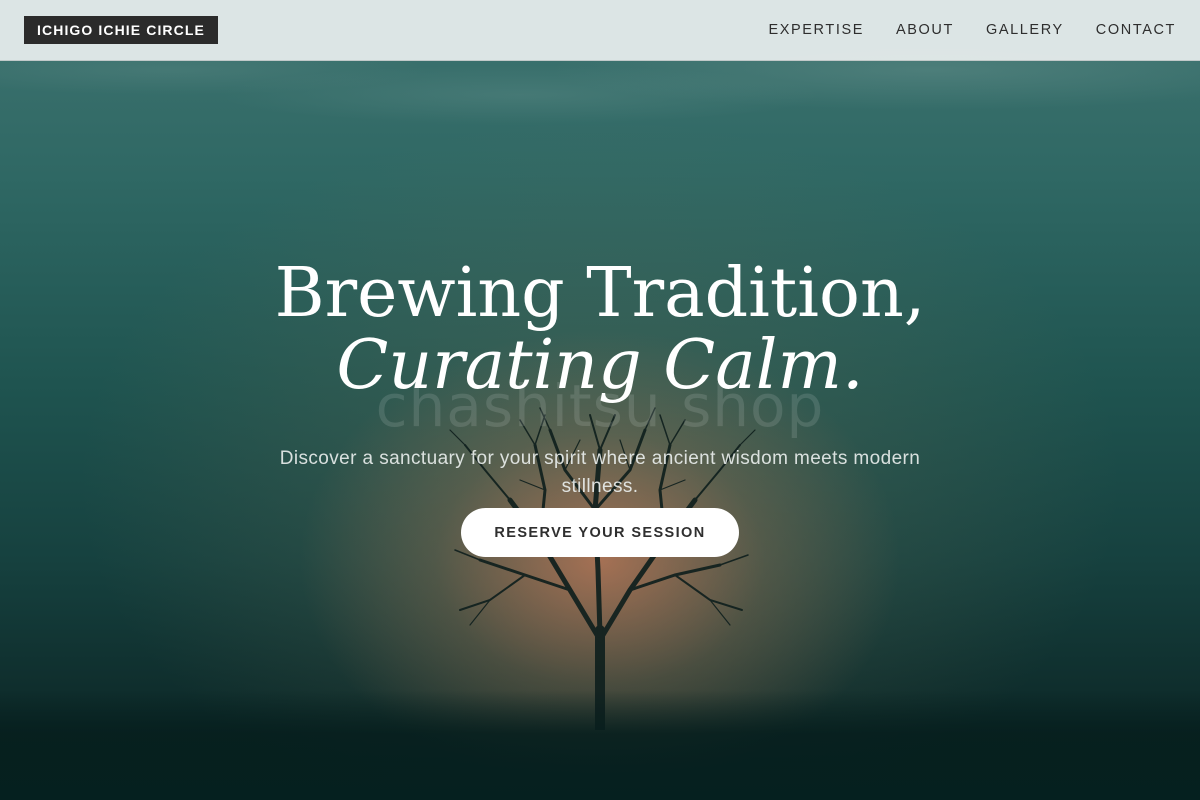 The image size is (1200, 800). What do you see at coordinates (1025, 30) in the screenshot?
I see `nav-link-gallery: GALLERY` at bounding box center [1025, 30].